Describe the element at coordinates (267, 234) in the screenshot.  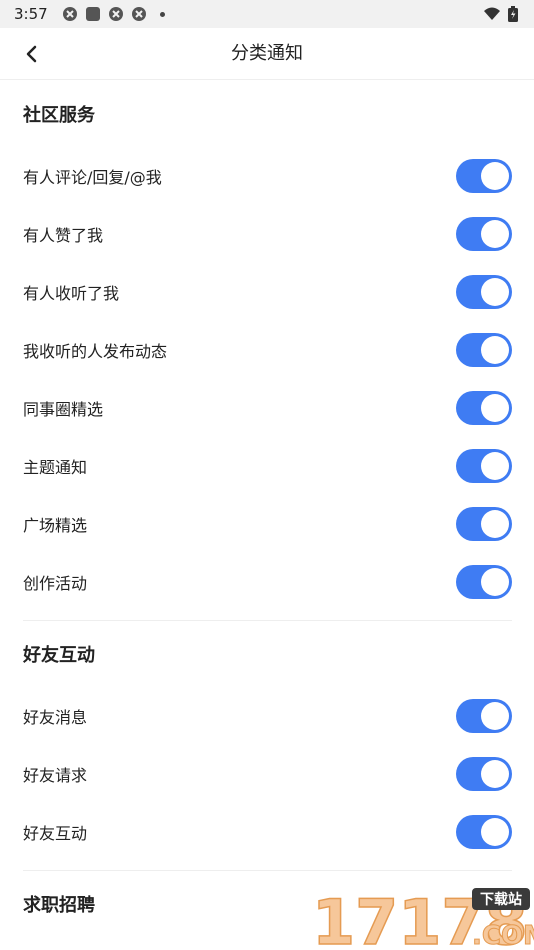
I see `setting-row: 有人赞了我` at that location.